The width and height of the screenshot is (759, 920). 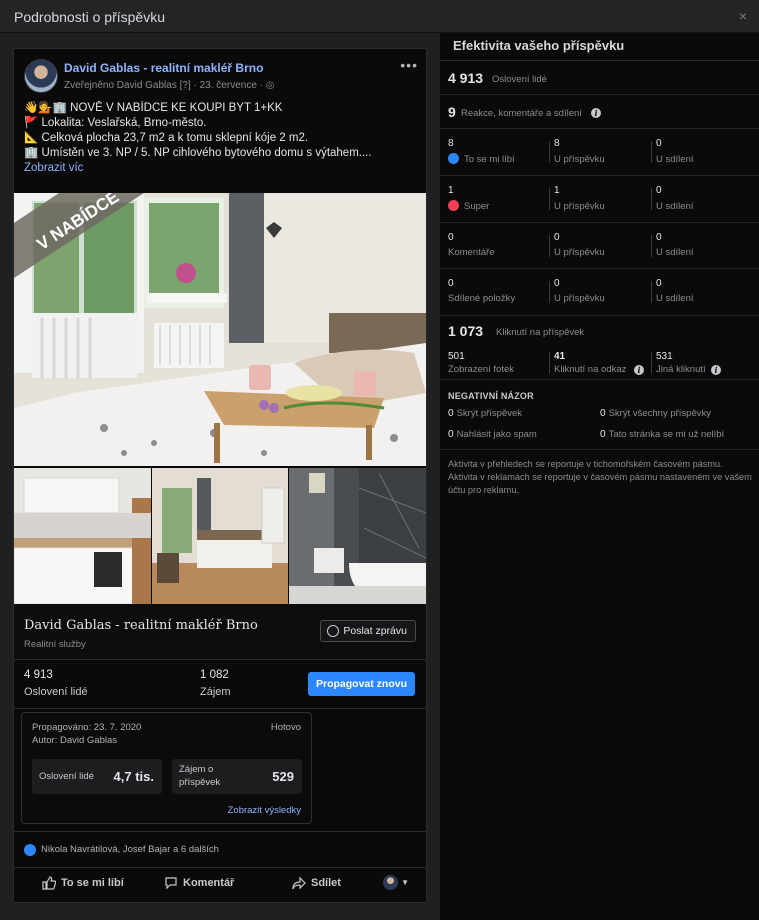 I want to click on page-category: Realitní služby, so click(x=55, y=644).